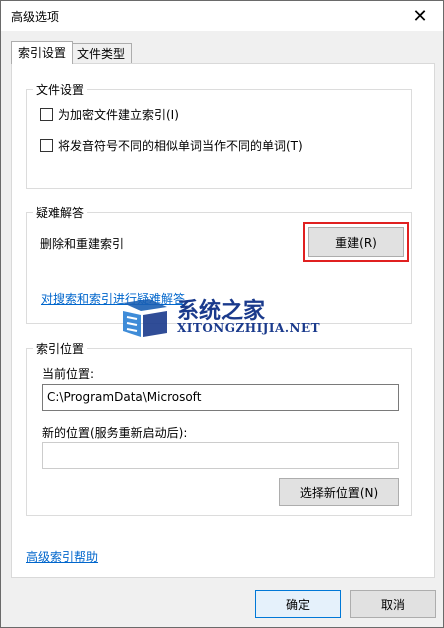 The width and height of the screenshot is (444, 628). I want to click on current-location-field: C:\ProgramData\Microsoft, so click(220, 397).